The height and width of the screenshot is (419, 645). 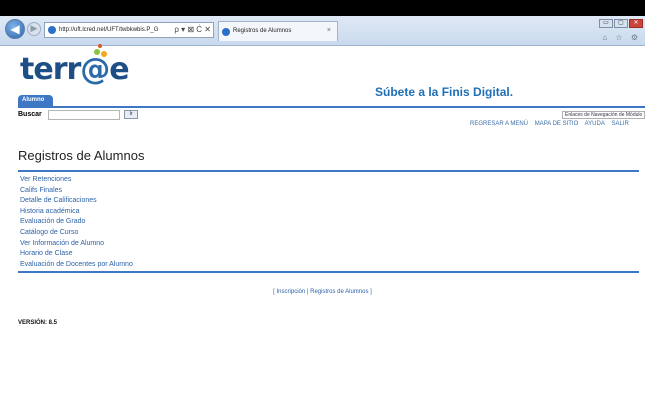 What do you see at coordinates (76, 233) in the screenshot?
I see `menu-item-catalogo-curso: Catálogo de Curso` at bounding box center [76, 233].